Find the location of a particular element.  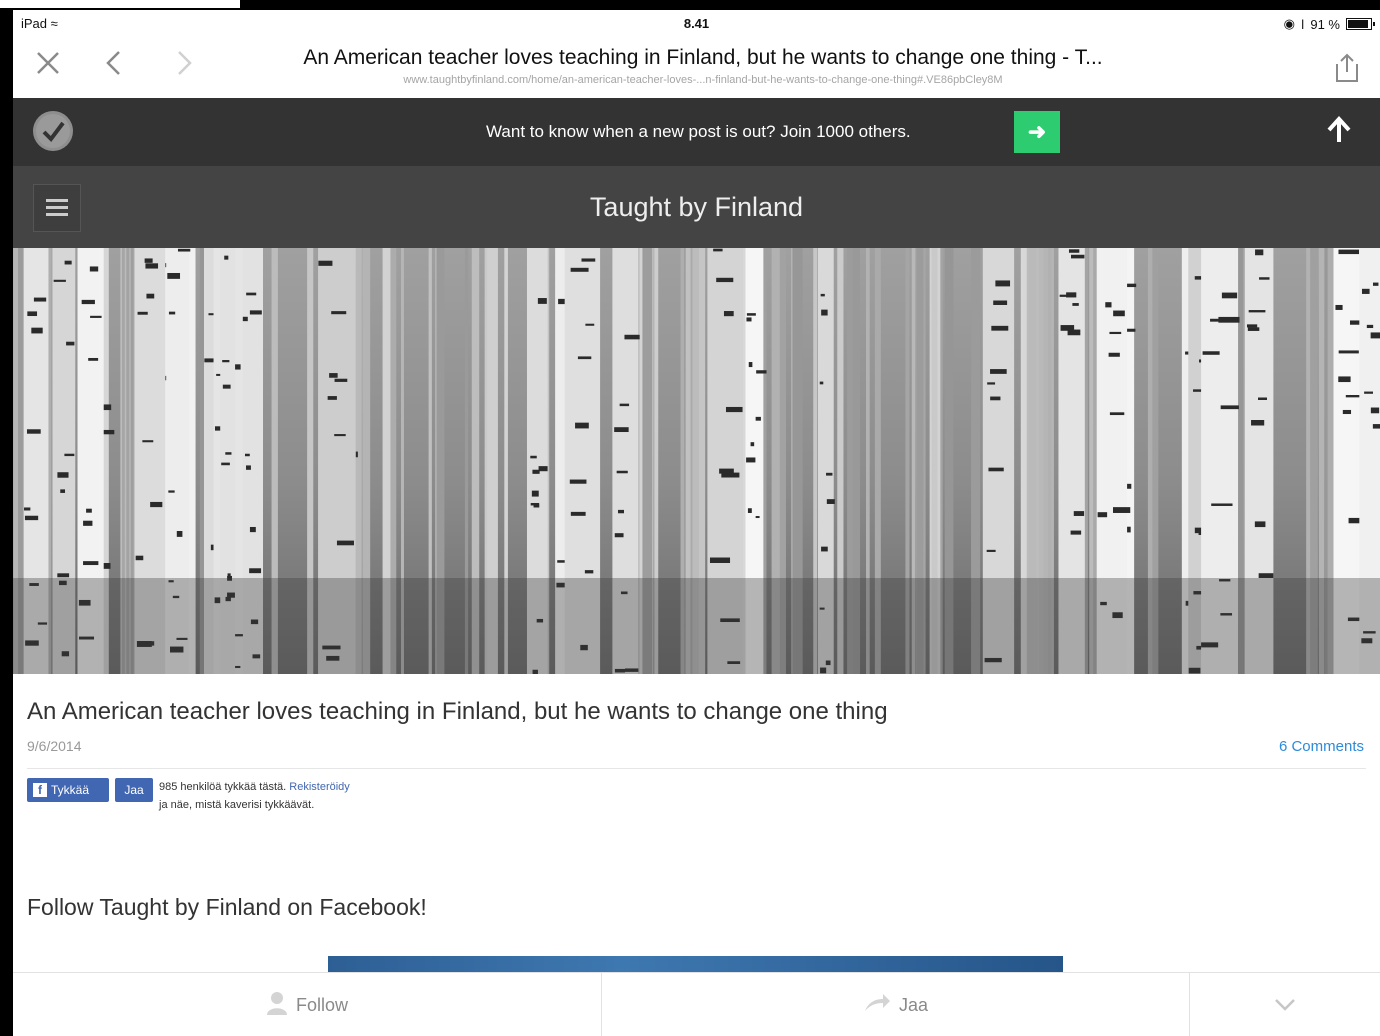

person-icon is located at coordinates (277, 1005).